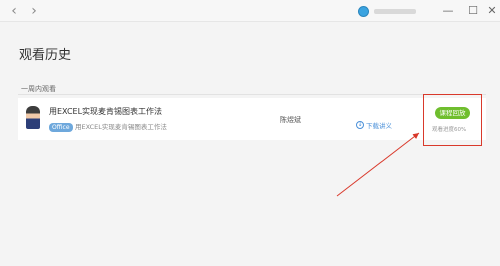  What do you see at coordinates (121, 127) in the screenshot?
I see `course-subtitle: 用EXCEL实现麦肯锡图表工作法` at bounding box center [121, 127].